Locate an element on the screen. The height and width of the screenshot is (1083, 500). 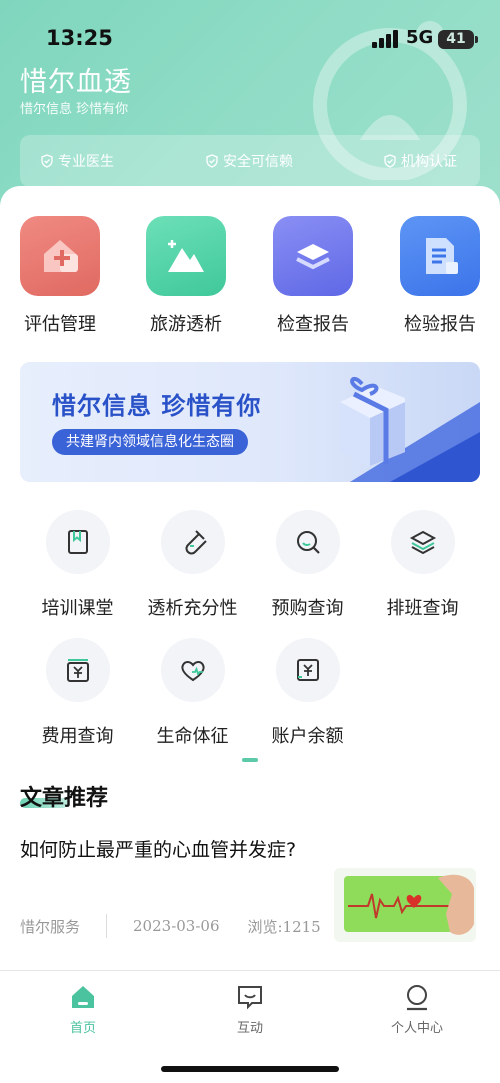
entry-label: 检验报告 is located at coordinates (440, 324).